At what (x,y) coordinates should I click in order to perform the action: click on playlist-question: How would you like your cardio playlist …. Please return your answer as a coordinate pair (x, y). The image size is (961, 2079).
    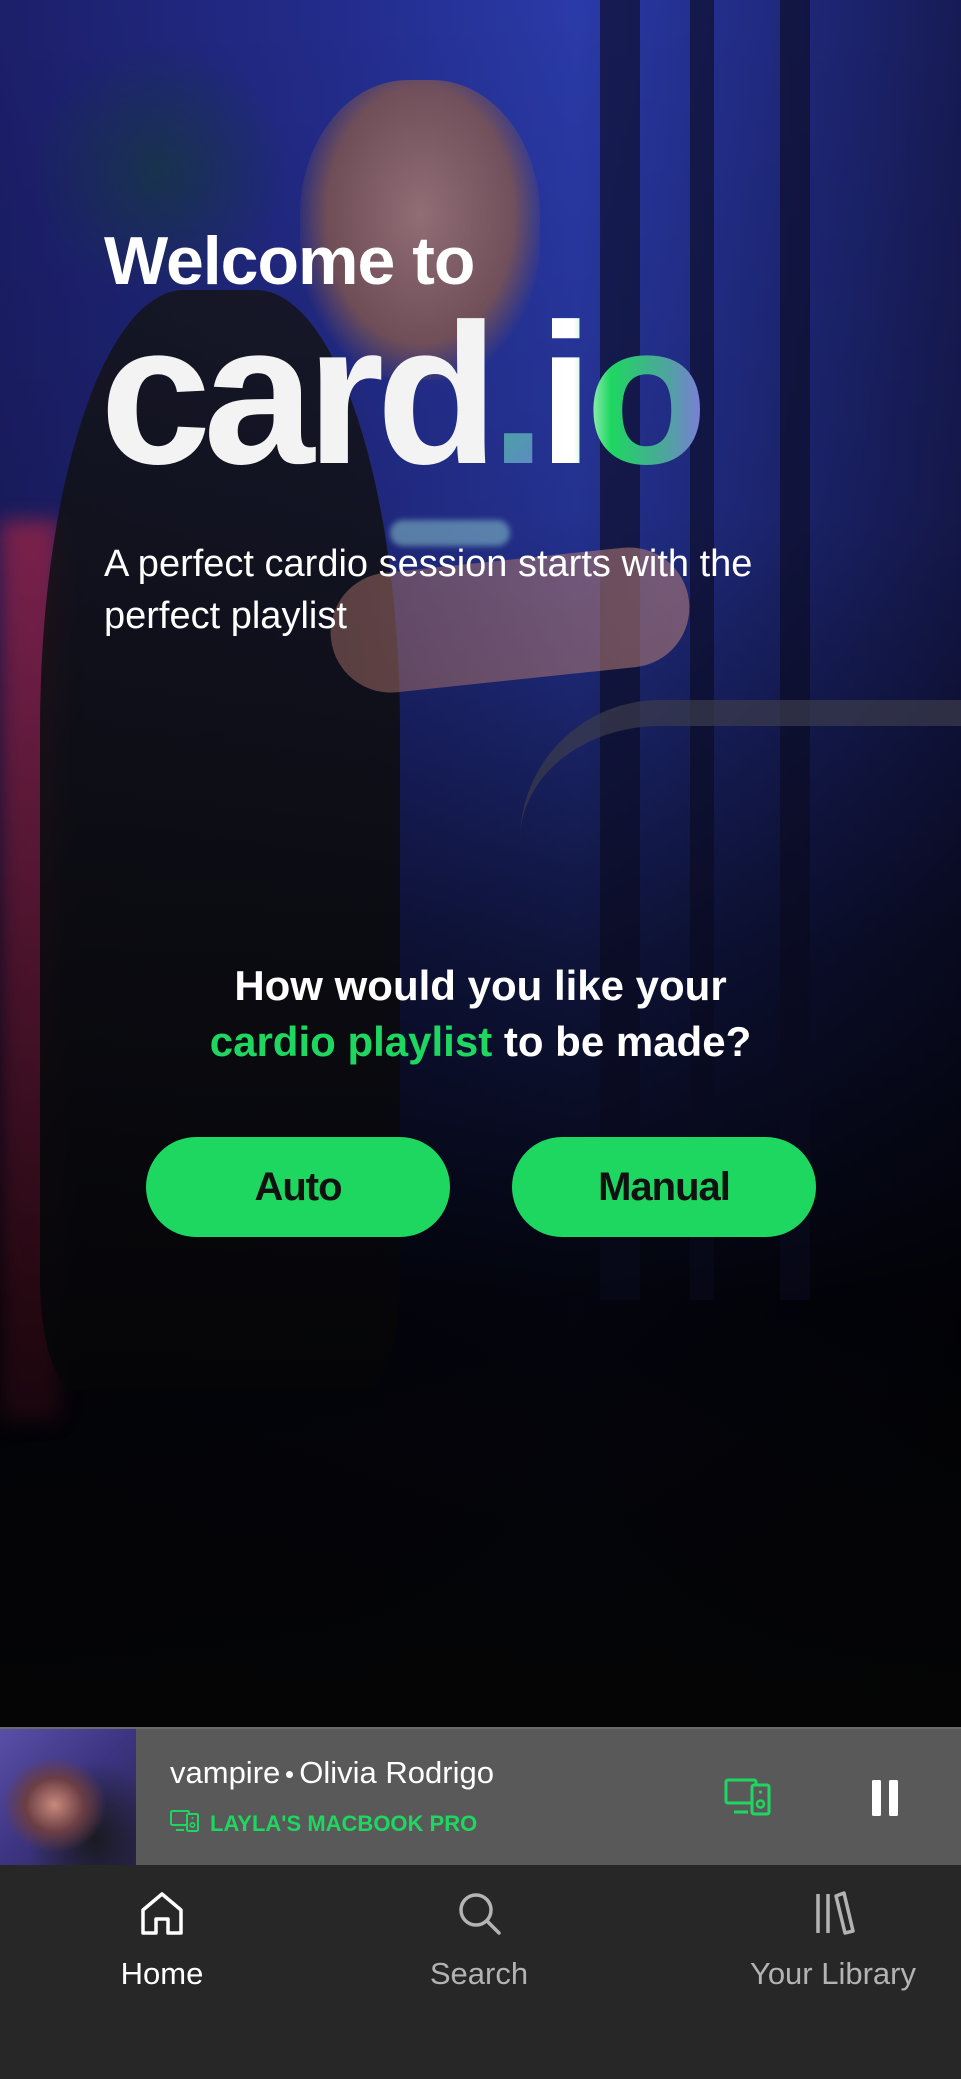
    Looking at the image, I should click on (480, 1014).